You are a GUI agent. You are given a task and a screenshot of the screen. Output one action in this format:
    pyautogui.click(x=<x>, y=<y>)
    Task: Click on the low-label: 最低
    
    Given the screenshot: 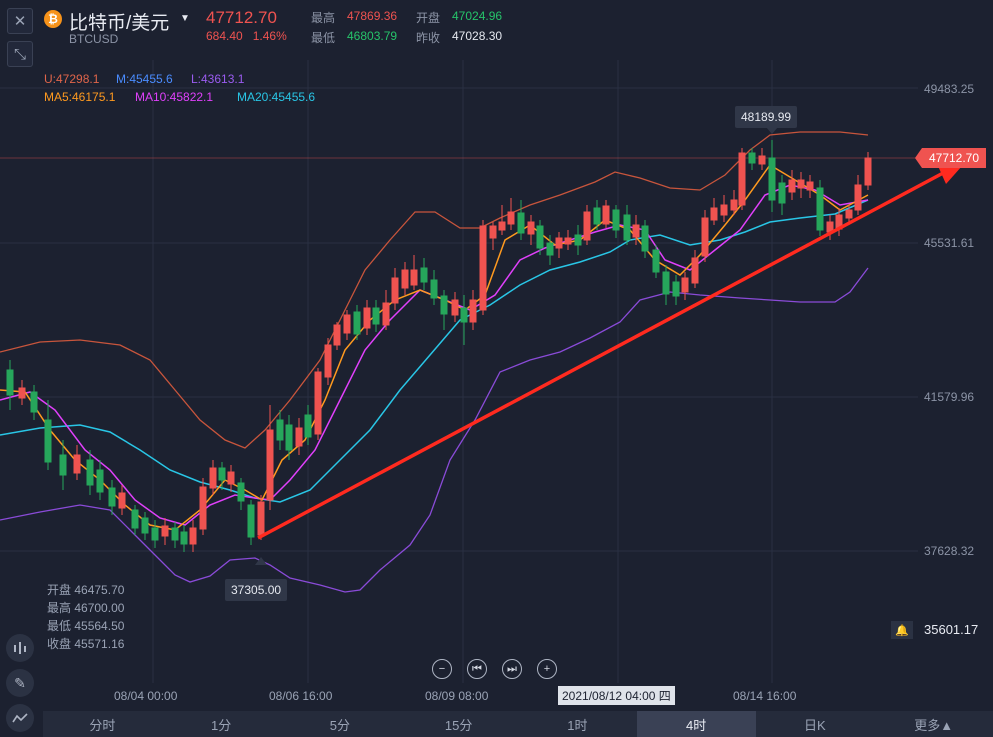 What is the action you would take?
    pyautogui.click(x=323, y=38)
    